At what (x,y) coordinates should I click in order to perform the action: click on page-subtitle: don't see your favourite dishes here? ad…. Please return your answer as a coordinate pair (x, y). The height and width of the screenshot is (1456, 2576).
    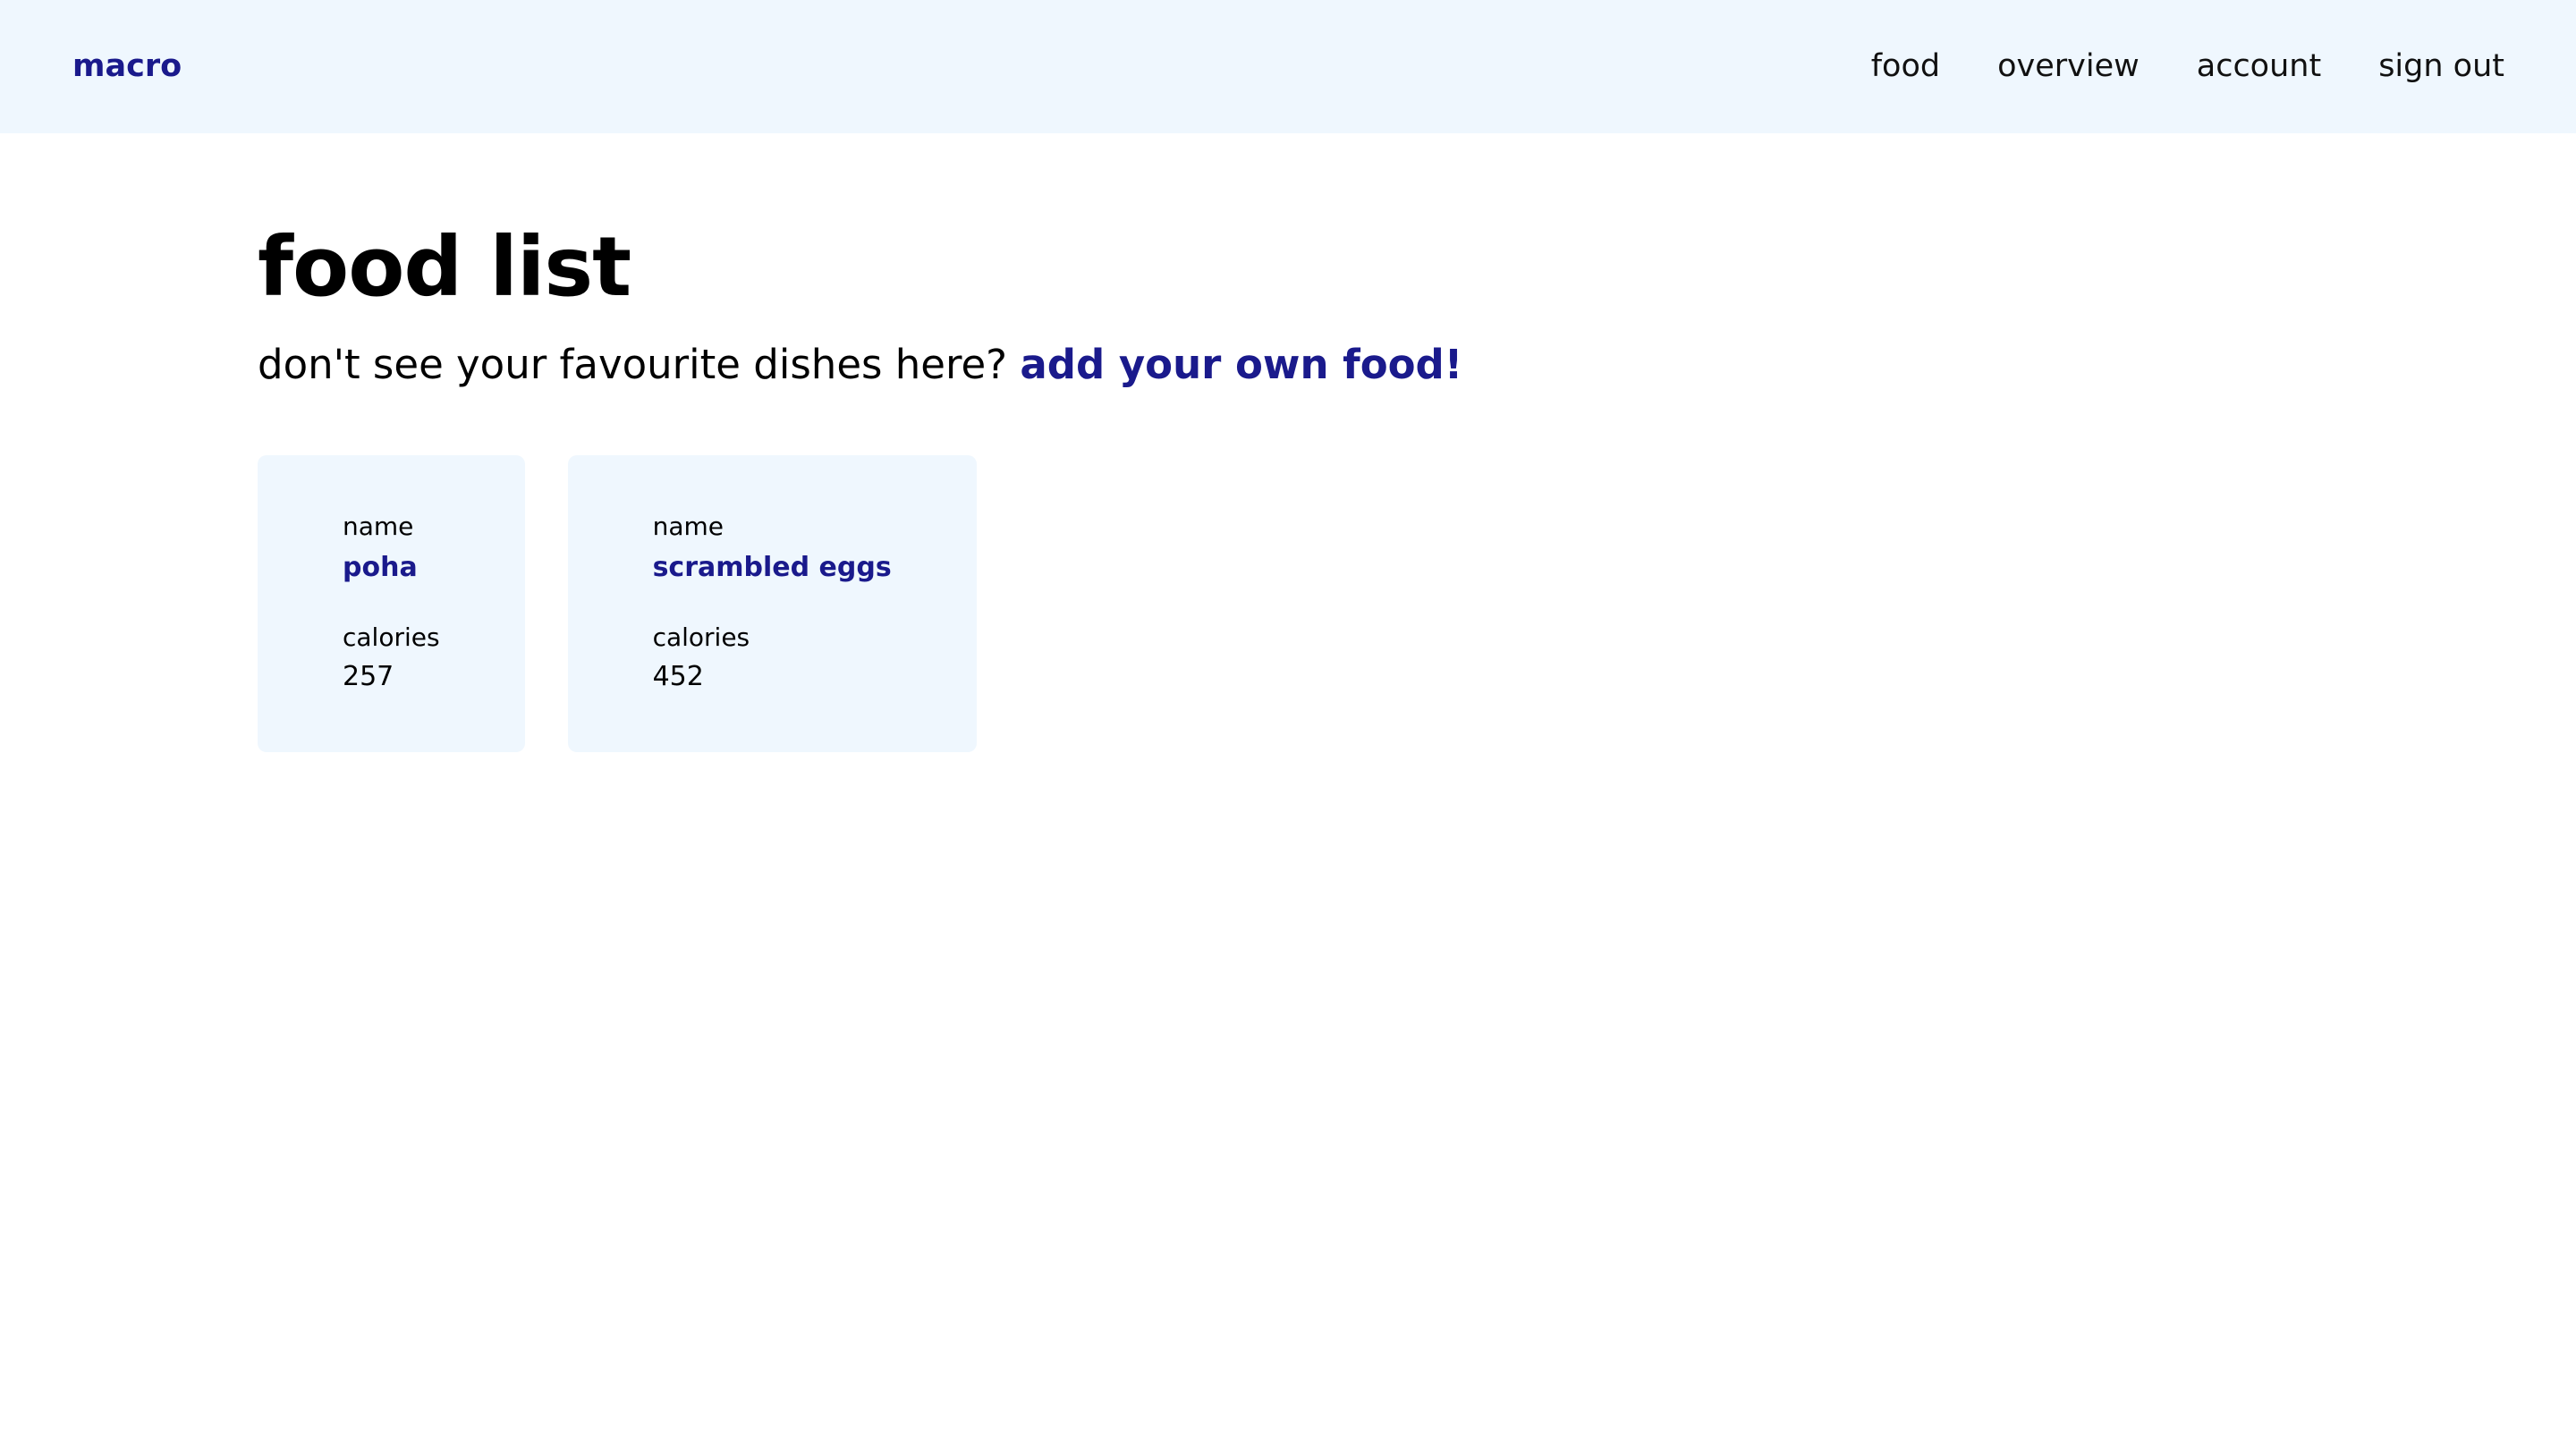
    Looking at the image, I should click on (860, 365).